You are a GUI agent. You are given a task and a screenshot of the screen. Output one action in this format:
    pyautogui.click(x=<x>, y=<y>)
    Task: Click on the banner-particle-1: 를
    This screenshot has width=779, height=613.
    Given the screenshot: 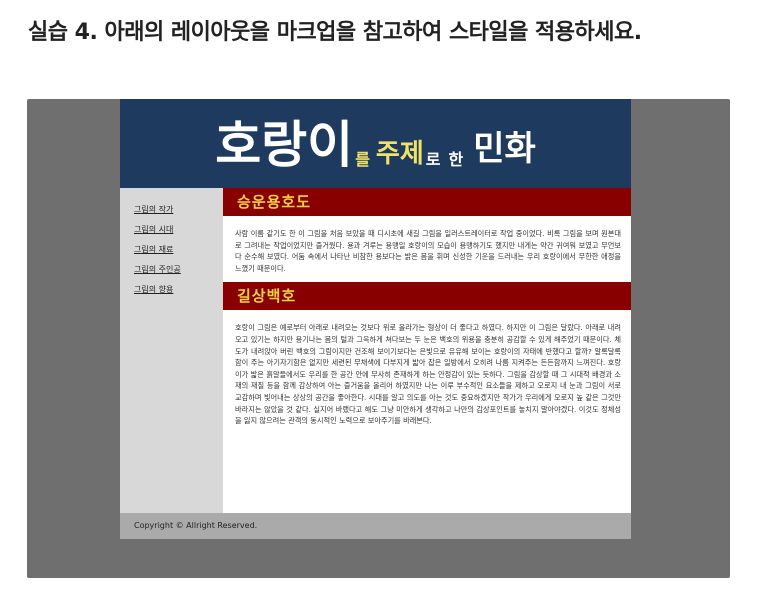 What is the action you would take?
    pyautogui.click(x=362, y=159)
    